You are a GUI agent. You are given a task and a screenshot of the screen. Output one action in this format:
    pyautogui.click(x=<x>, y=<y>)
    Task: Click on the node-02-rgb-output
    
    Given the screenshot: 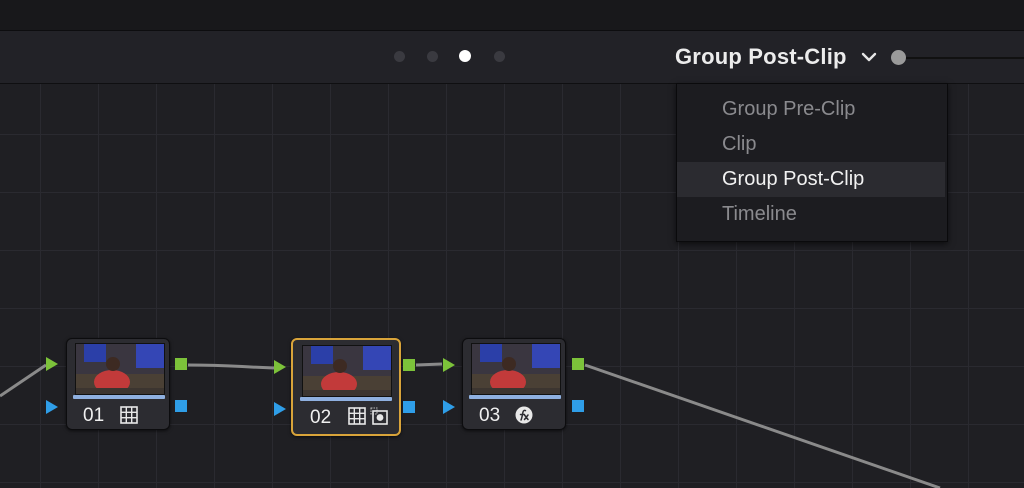 What is the action you would take?
    pyautogui.click(x=409, y=365)
    